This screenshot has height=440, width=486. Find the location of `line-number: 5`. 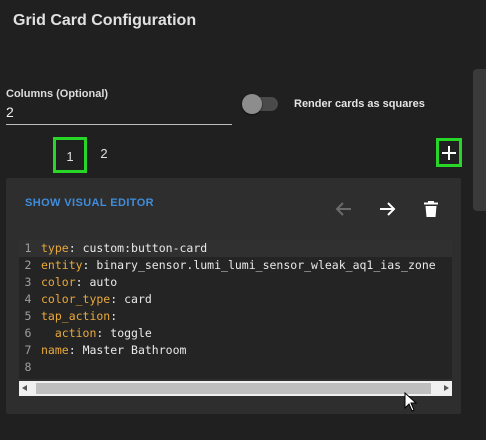

line-number: 5 is located at coordinates (28, 316).